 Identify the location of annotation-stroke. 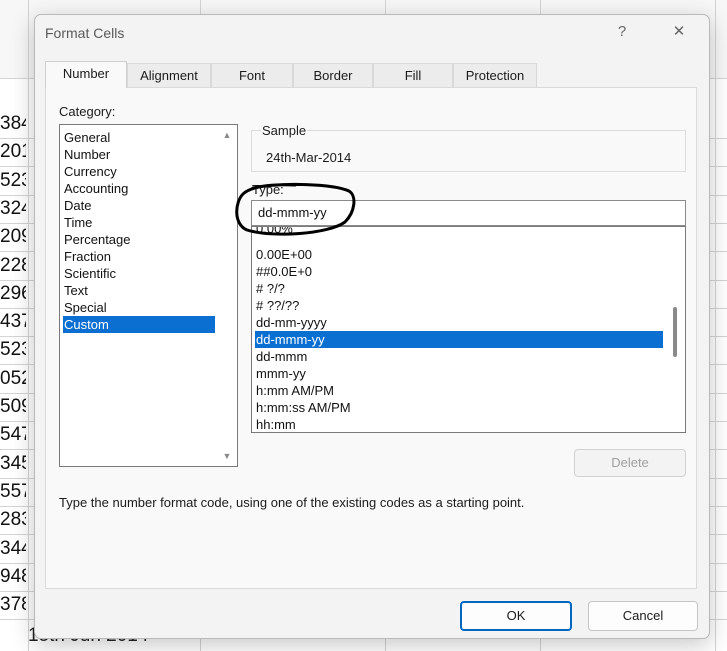
(295, 209).